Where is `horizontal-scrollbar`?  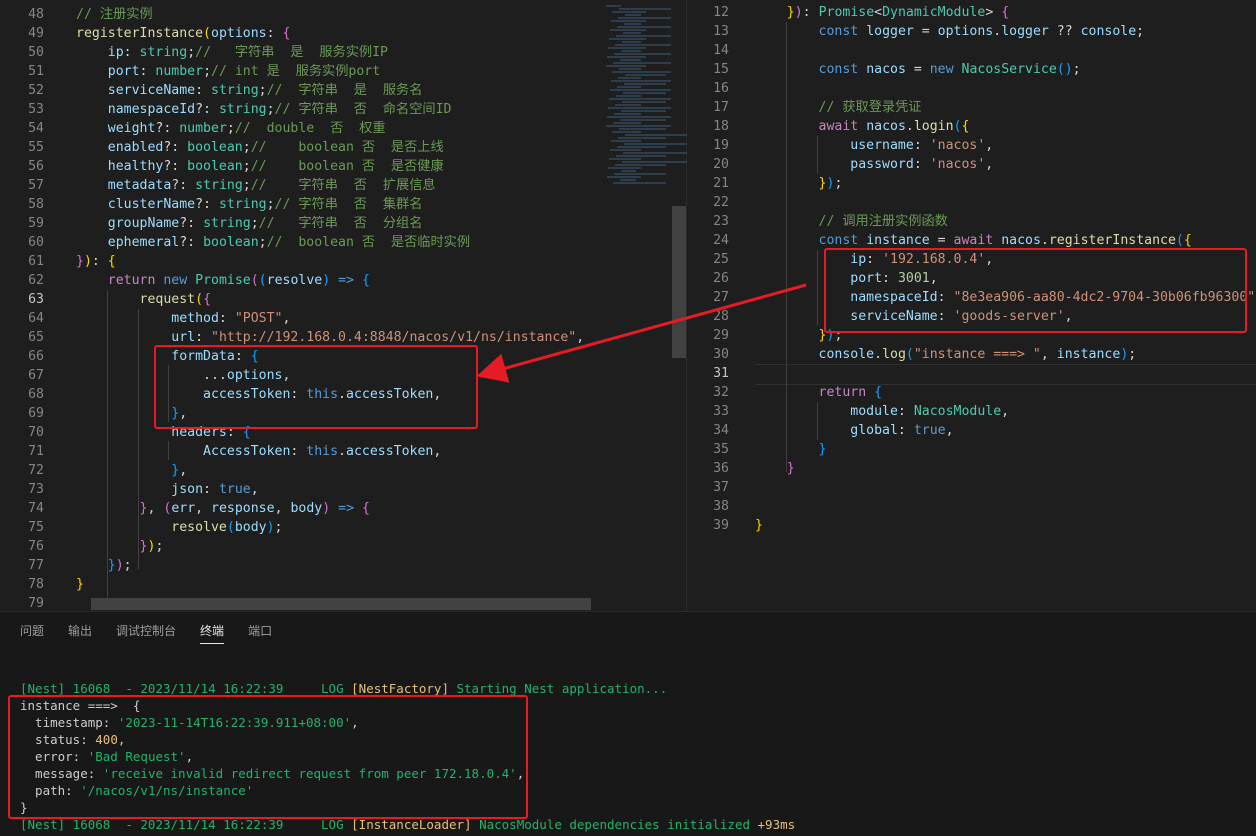
horizontal-scrollbar is located at coordinates (341, 604).